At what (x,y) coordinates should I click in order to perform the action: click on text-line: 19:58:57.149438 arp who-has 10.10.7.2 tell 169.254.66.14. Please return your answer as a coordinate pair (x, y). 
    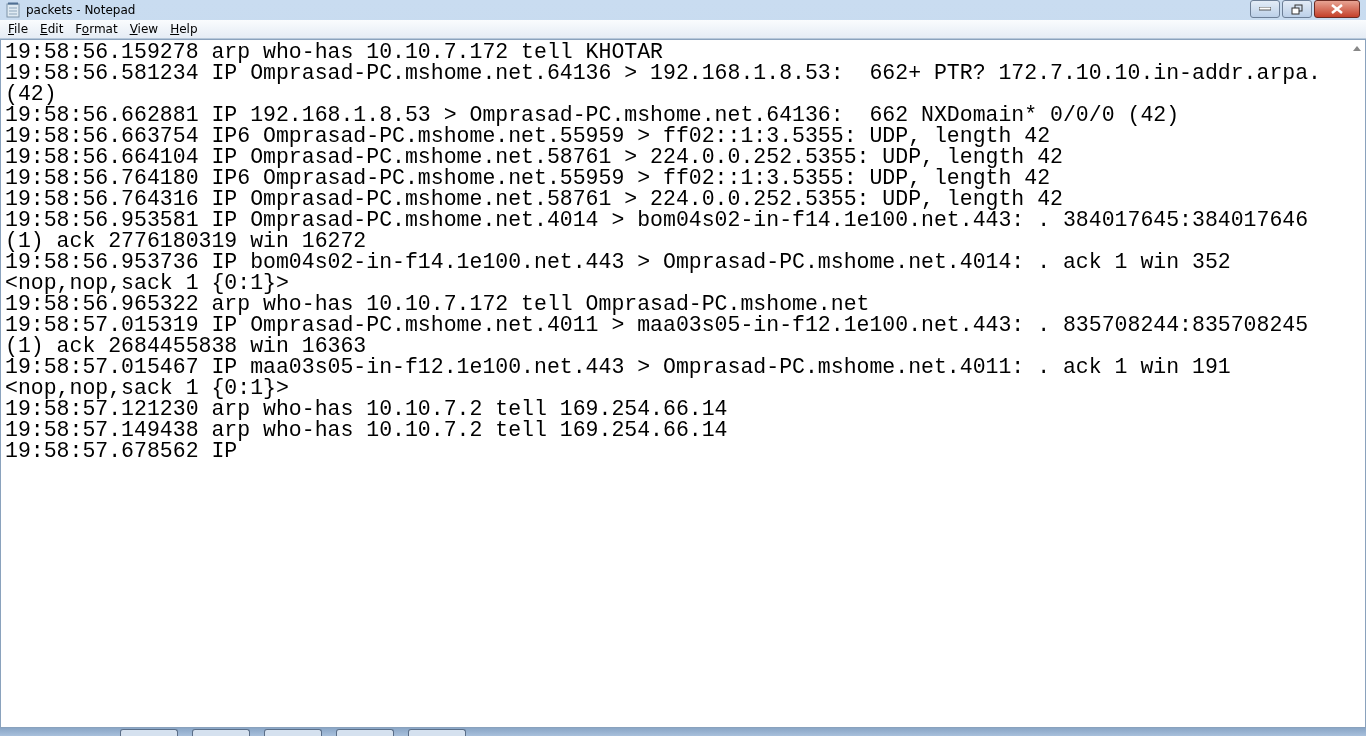
    Looking at the image, I should click on (366, 430).